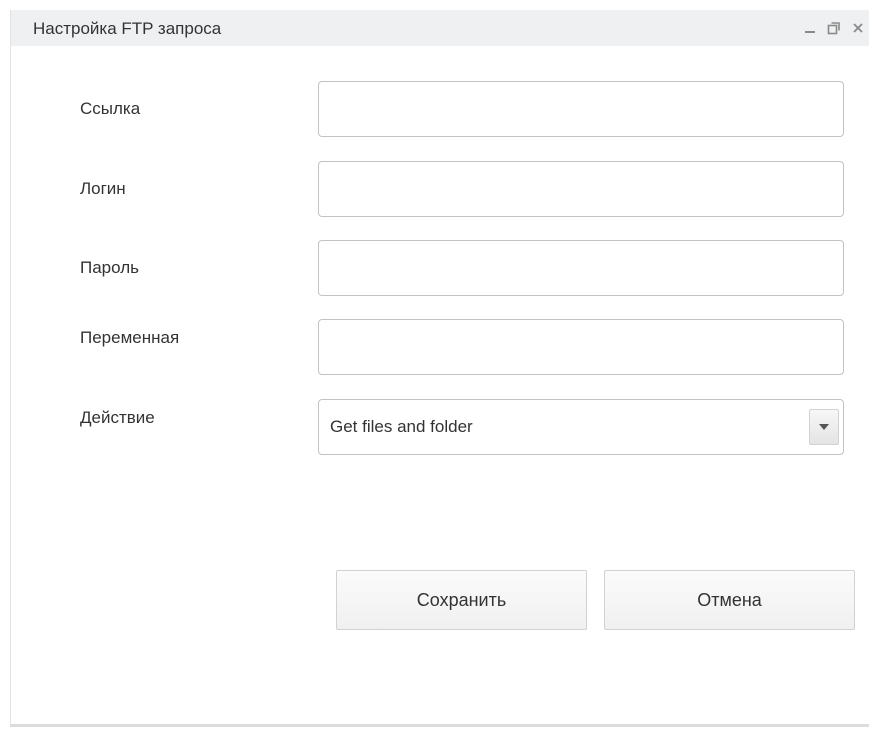  What do you see at coordinates (110, 108) in the screenshot?
I see `link-label: Ссылка` at bounding box center [110, 108].